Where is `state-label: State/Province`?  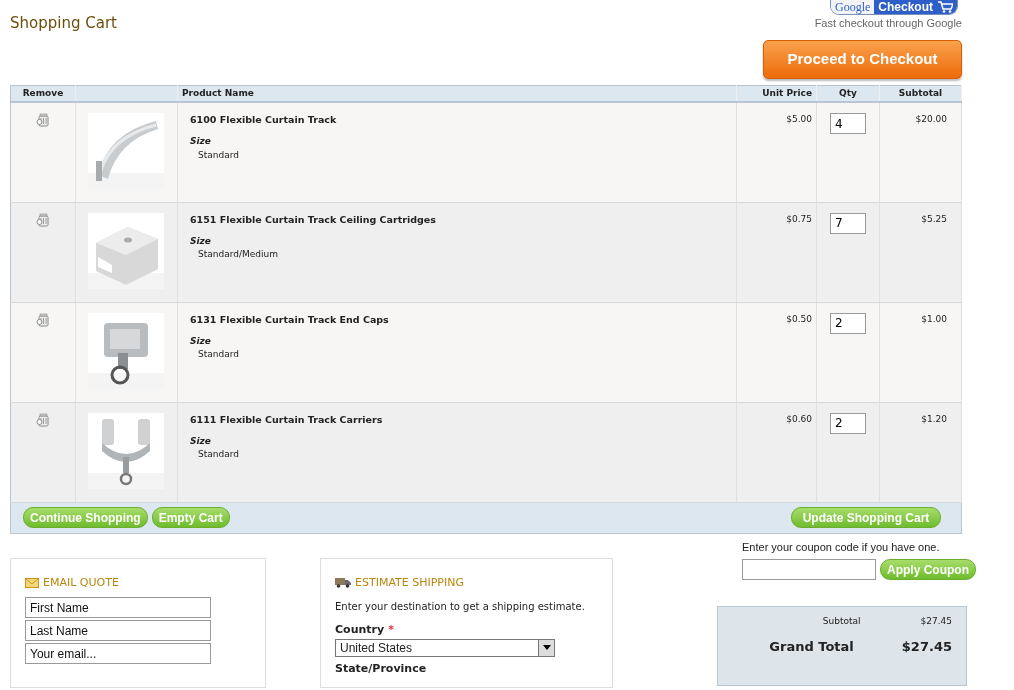 state-label: State/Province is located at coordinates (381, 668).